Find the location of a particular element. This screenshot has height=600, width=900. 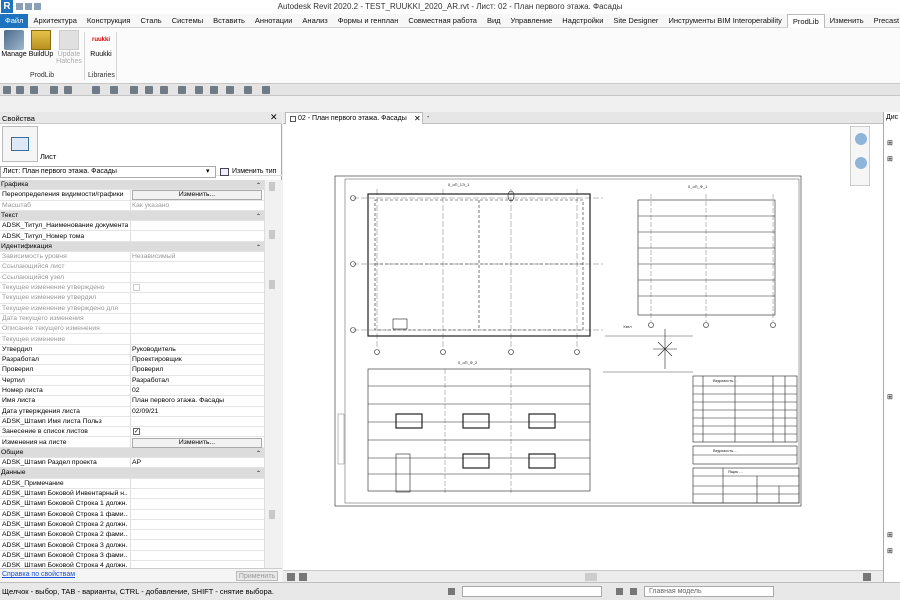

undo-icon is located at coordinates (54, 90).